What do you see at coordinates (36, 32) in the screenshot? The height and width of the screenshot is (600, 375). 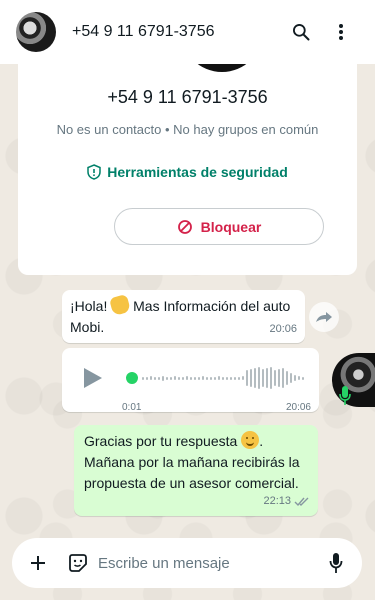 I see `contact-avatar` at bounding box center [36, 32].